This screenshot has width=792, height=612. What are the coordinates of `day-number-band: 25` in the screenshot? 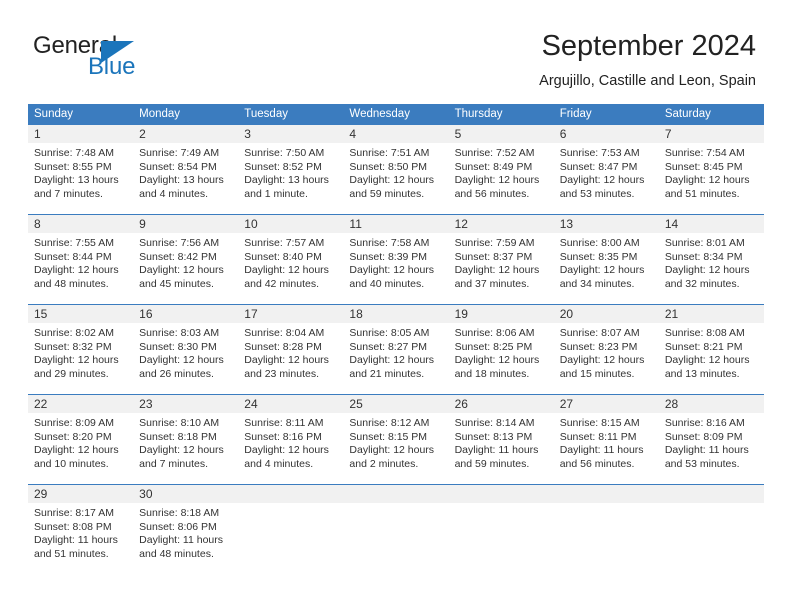 It's located at (396, 404).